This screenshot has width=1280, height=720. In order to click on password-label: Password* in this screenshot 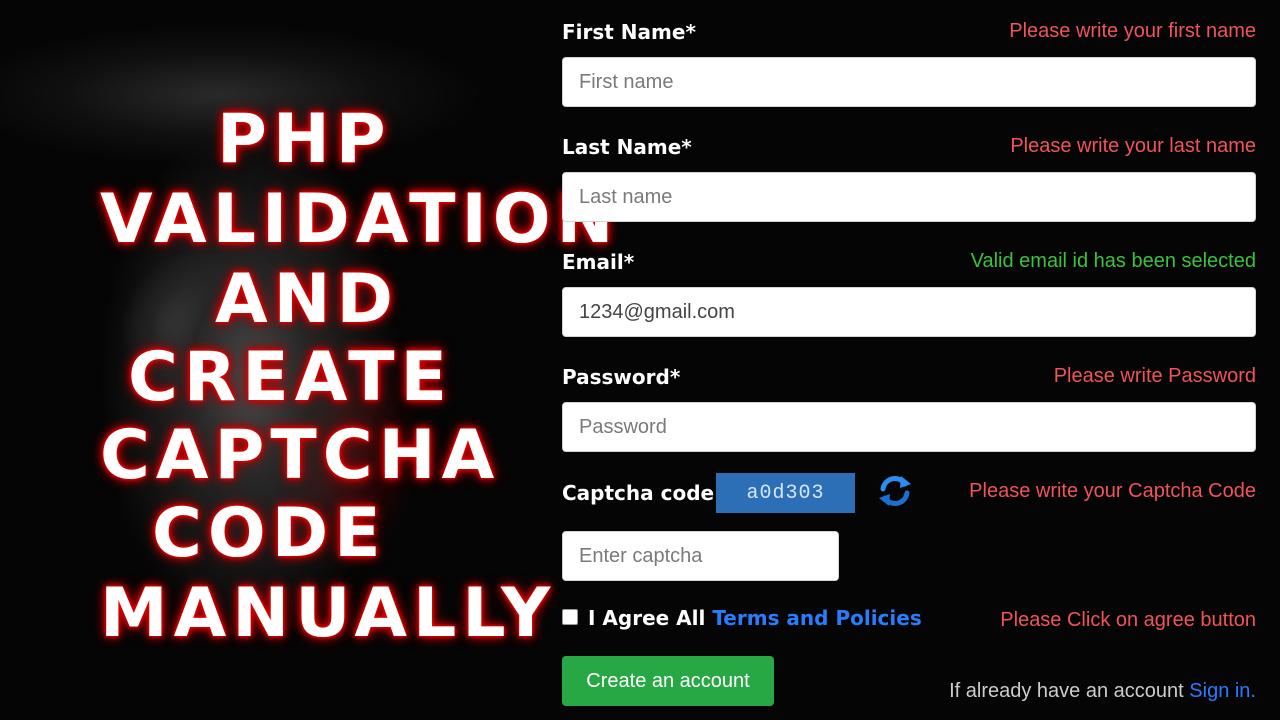, I will do `click(621, 377)`.